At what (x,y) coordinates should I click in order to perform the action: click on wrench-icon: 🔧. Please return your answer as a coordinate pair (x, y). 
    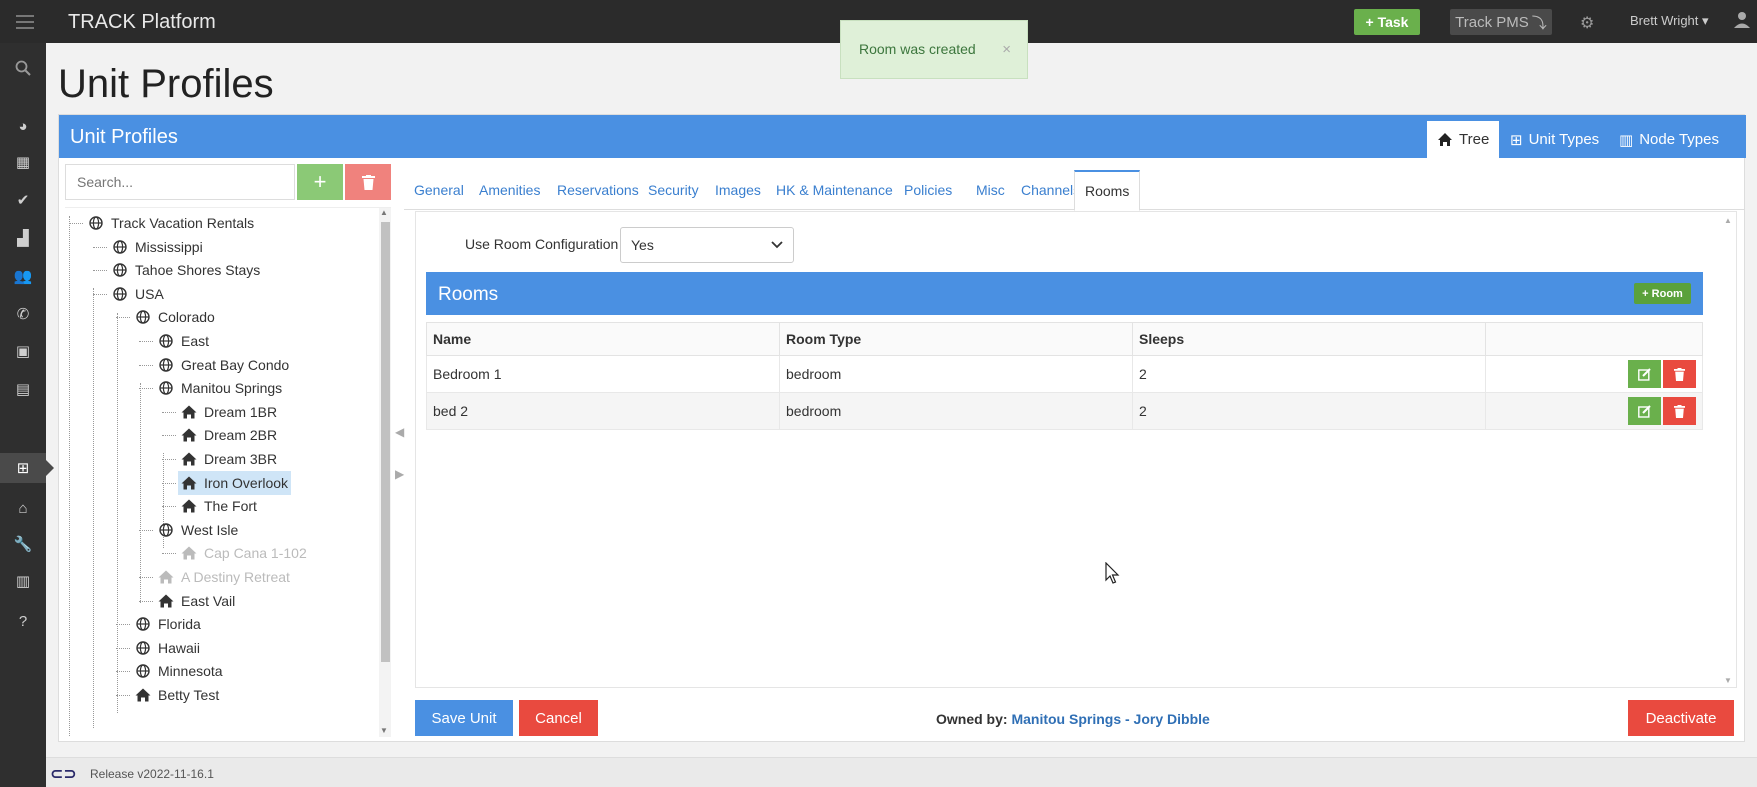
    Looking at the image, I should click on (23, 544).